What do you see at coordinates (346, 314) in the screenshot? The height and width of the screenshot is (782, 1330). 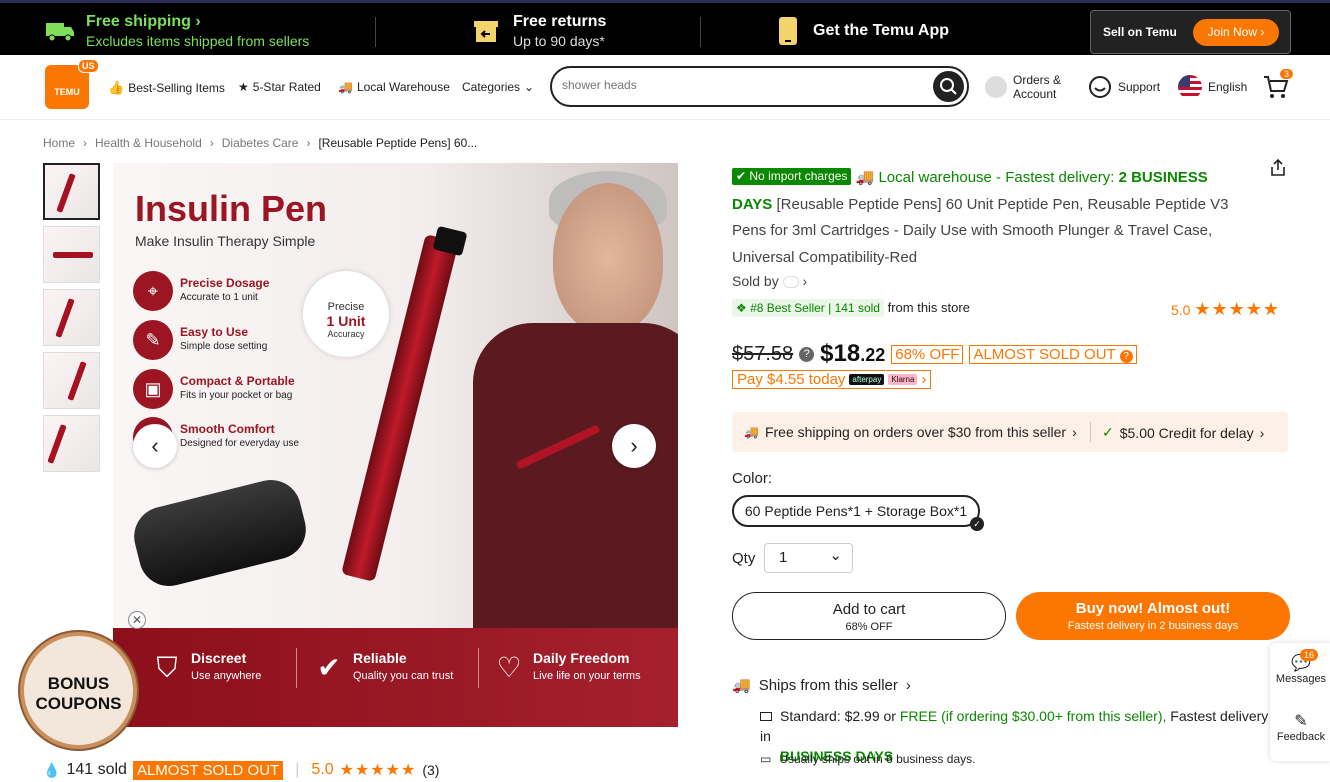 I see `precise-badge: Precise 1 Unit Accuracy` at bounding box center [346, 314].